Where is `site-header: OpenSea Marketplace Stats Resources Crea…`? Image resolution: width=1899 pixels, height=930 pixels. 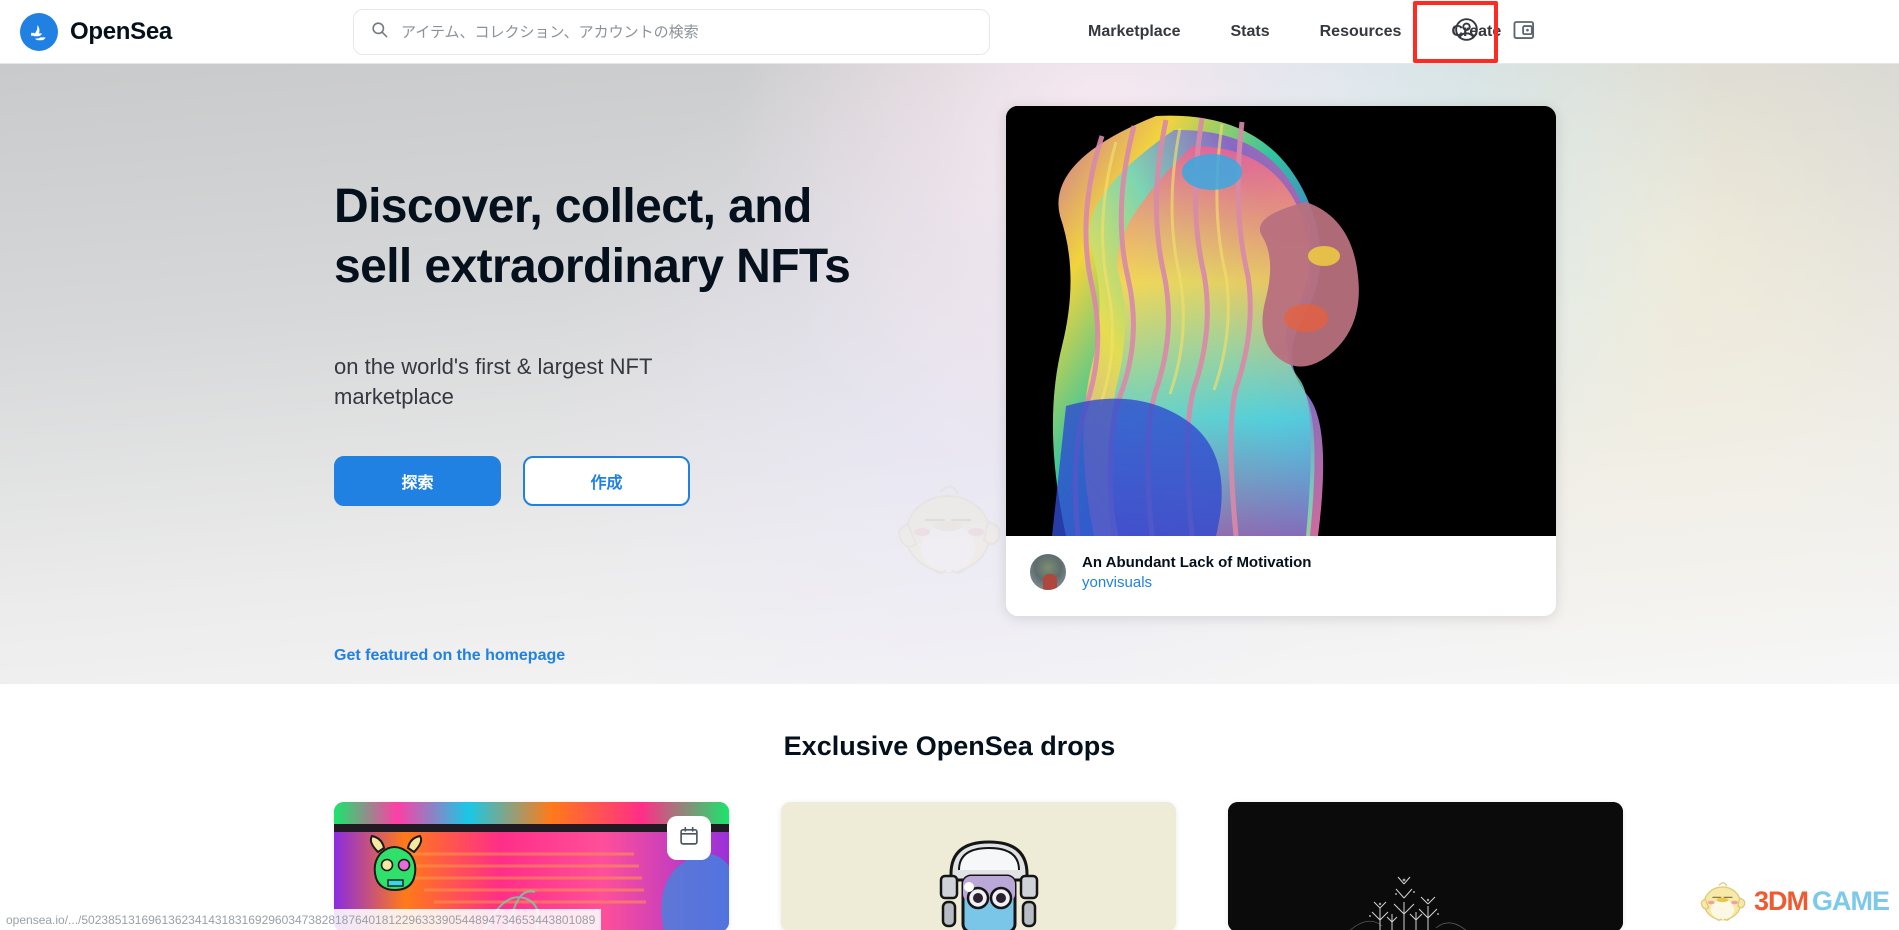
site-header: OpenSea Marketplace Stats Resources Crea… is located at coordinates (949, 32).